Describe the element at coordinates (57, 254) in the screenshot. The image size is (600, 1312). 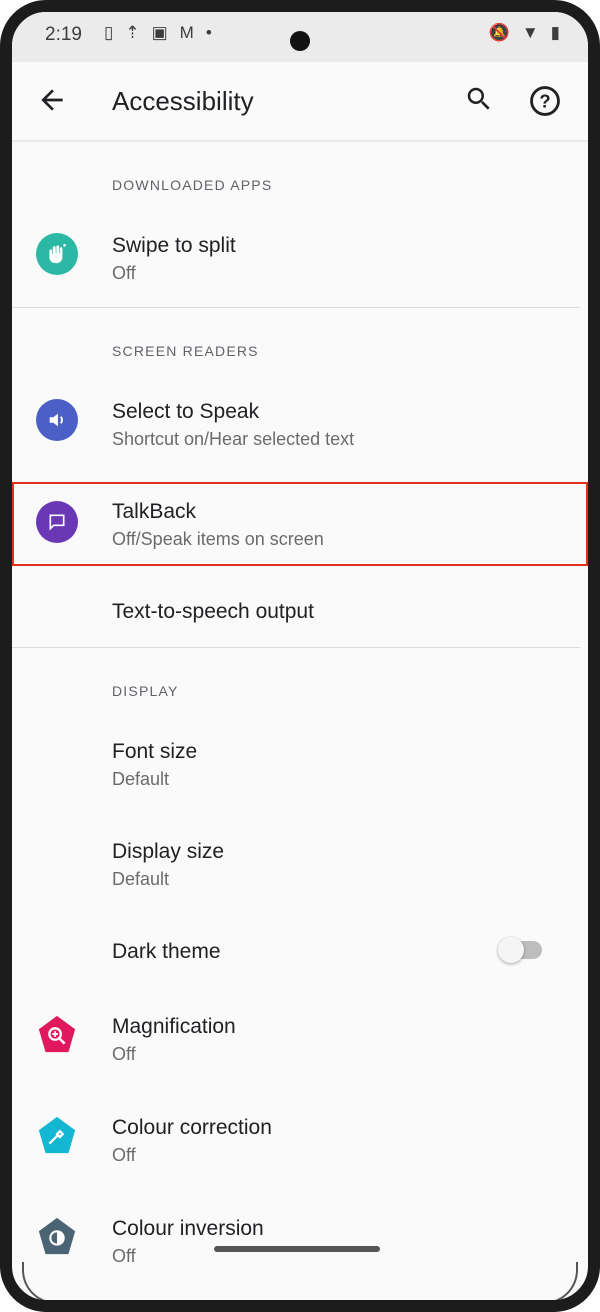
I see `hand-sparkle-icon` at that location.